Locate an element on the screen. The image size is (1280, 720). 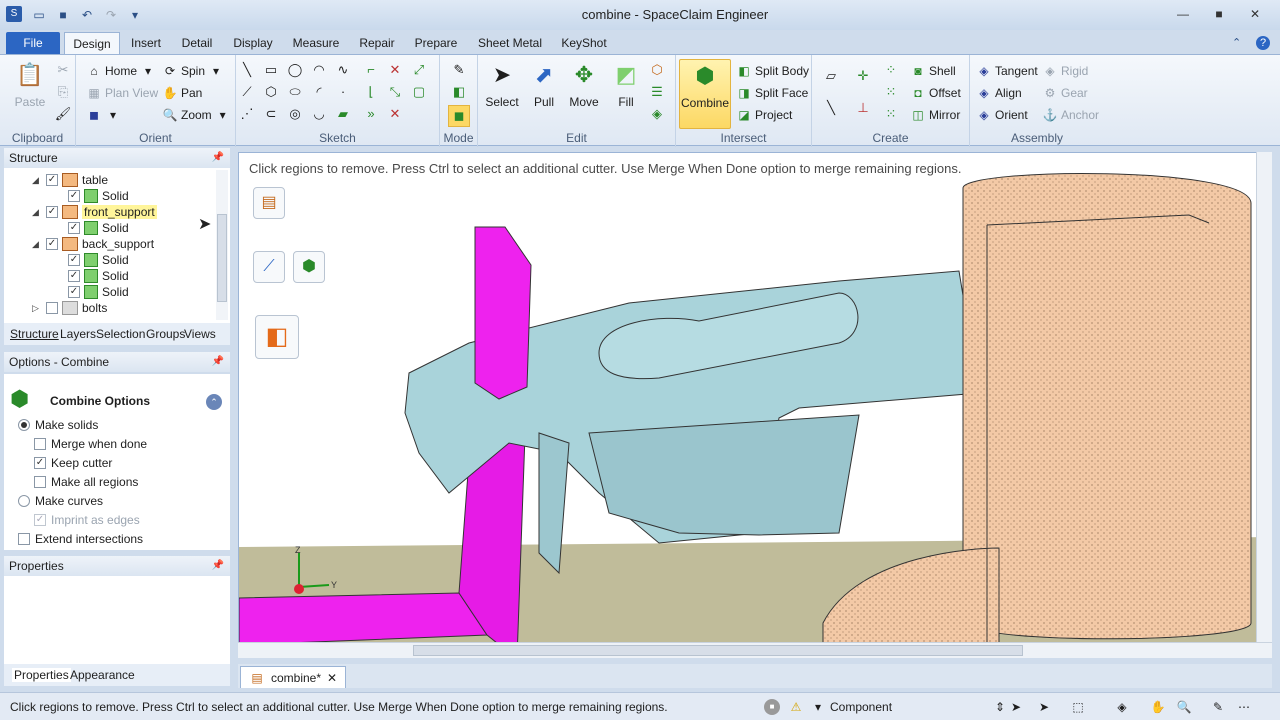
project-curve-icon: ⤢ is located at coordinates (419, 70).